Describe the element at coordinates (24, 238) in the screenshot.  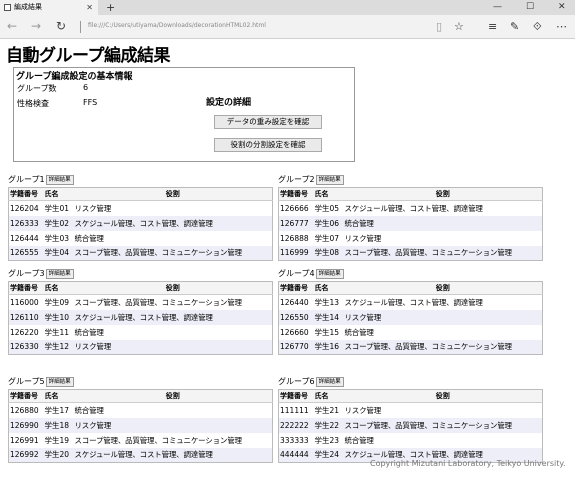
I see `student-id-cell: 126444` at that location.